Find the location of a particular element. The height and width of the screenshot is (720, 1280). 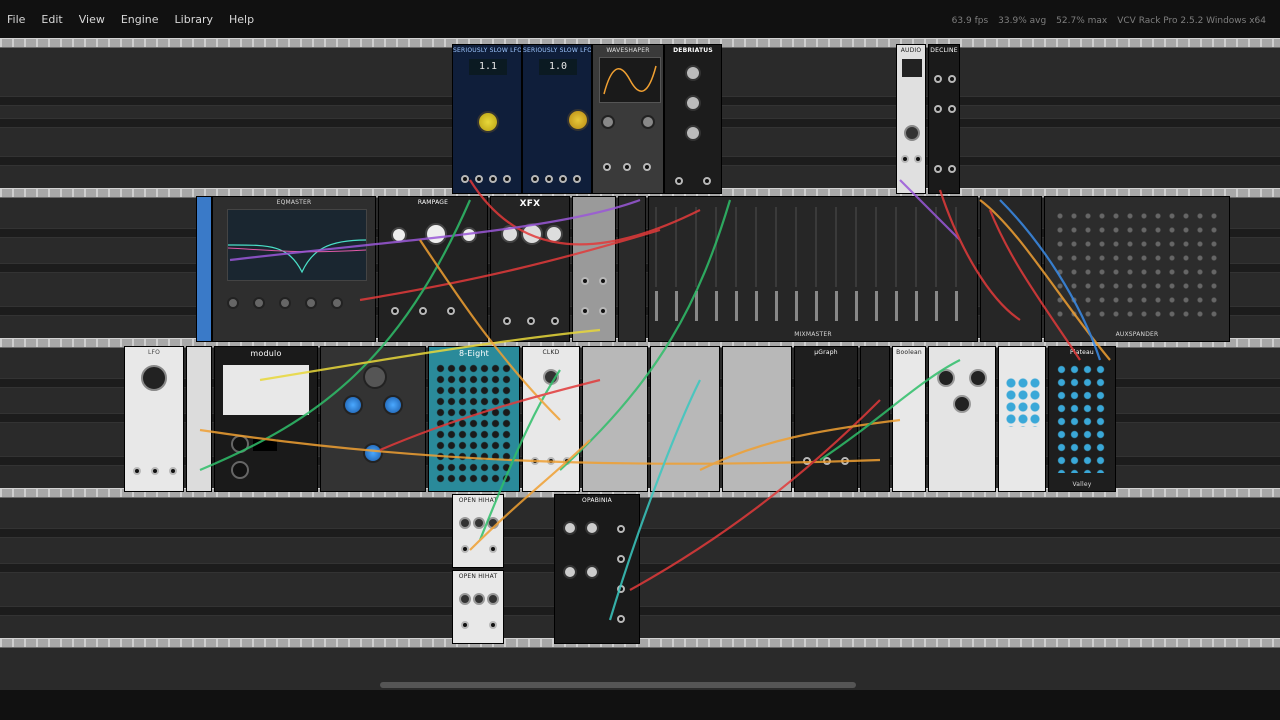

xfx-module: XFX is located at coordinates (530, 269).